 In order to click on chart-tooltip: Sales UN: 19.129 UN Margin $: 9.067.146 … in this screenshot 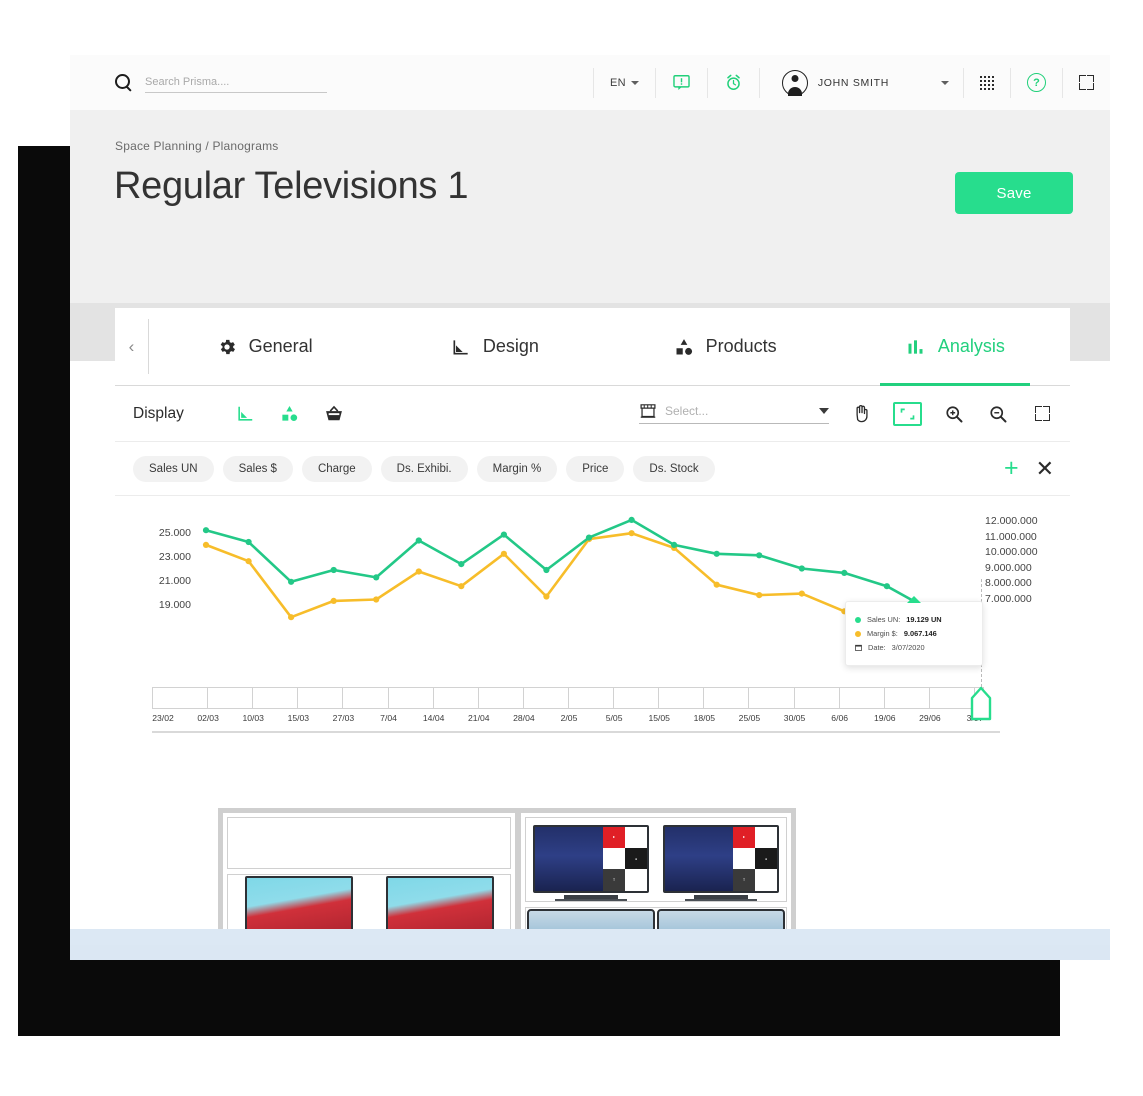, I will do `click(914, 631)`.